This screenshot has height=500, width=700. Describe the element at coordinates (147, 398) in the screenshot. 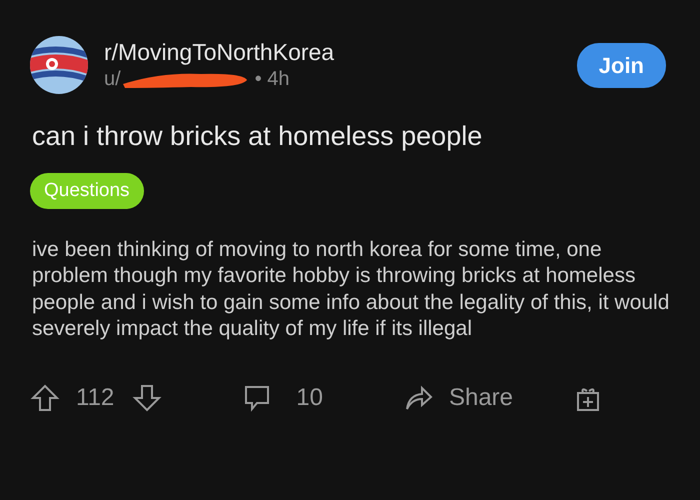

I see `downvote-icon` at that location.